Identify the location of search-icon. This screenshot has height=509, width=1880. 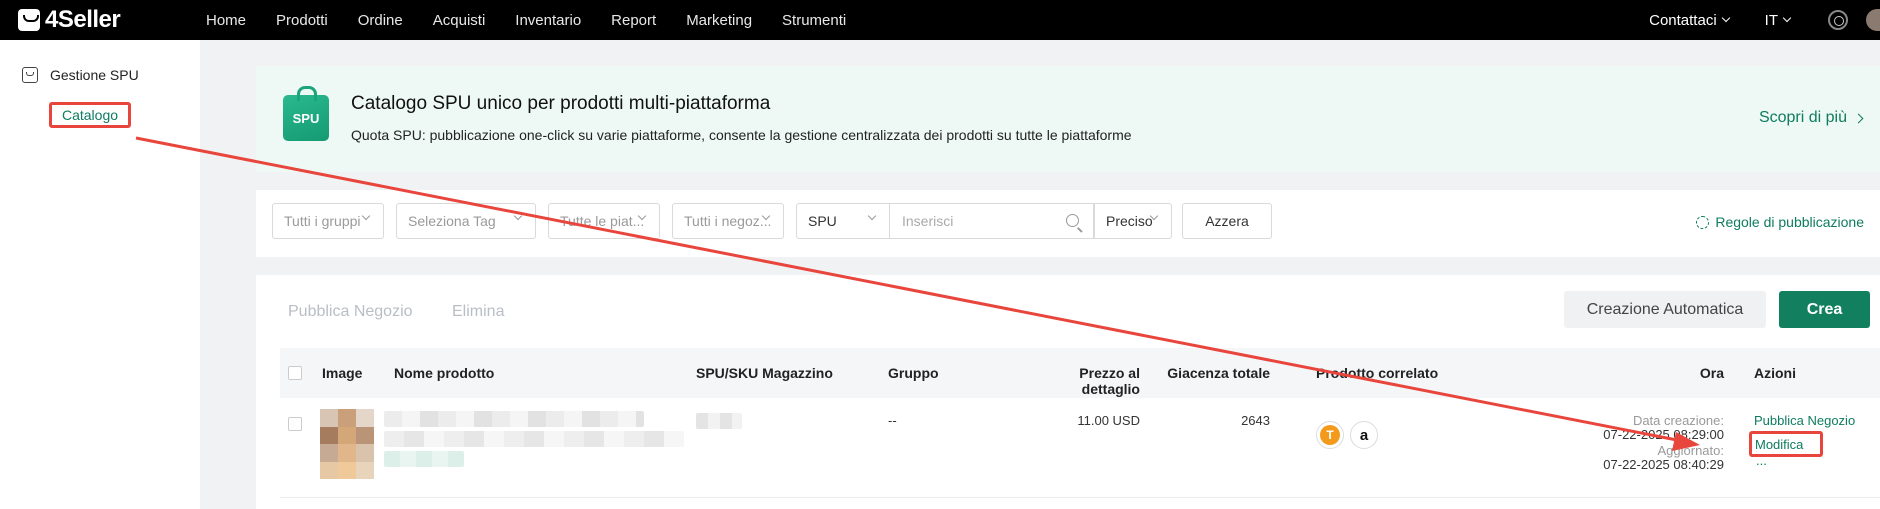
(1072, 220).